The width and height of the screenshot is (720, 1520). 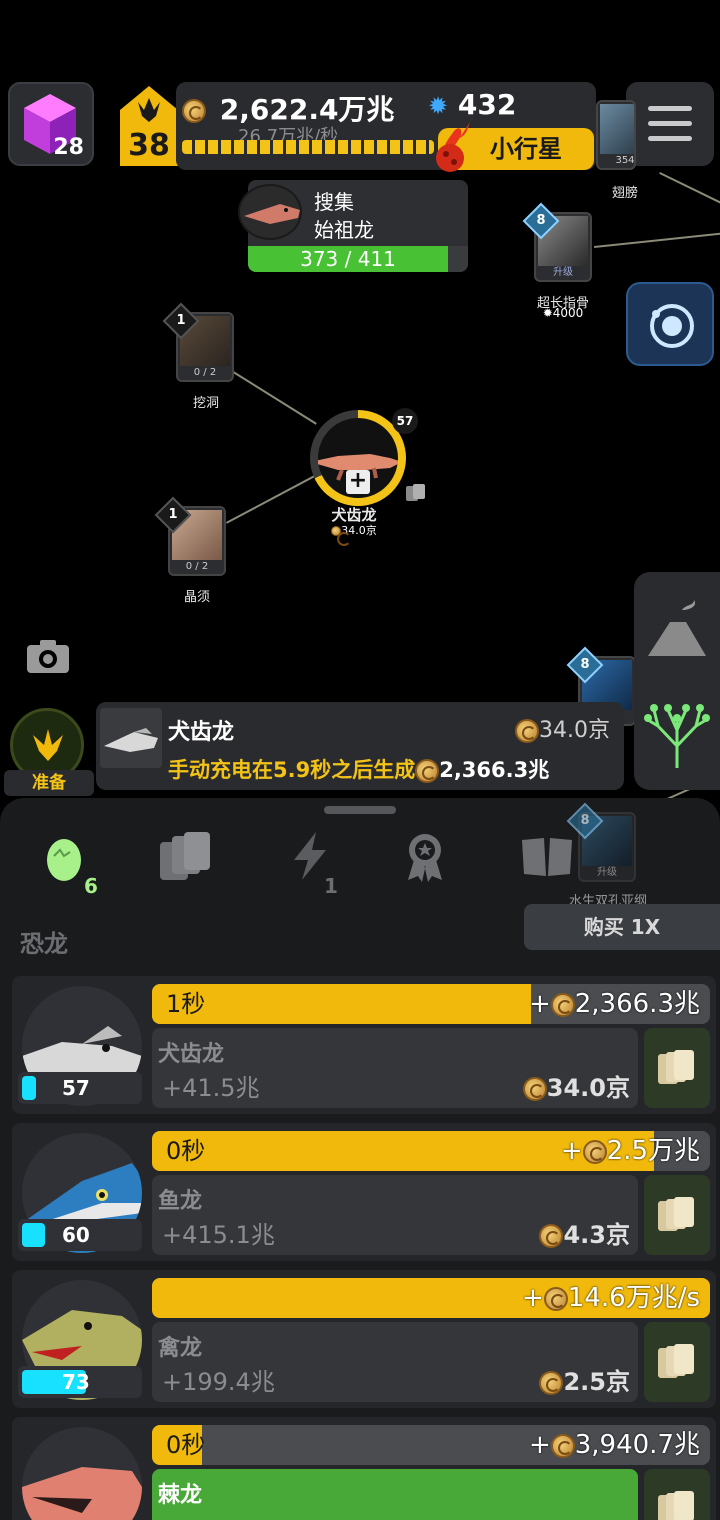 What do you see at coordinates (180, 1495) in the screenshot?
I see `creature-name: 棘龙` at bounding box center [180, 1495].